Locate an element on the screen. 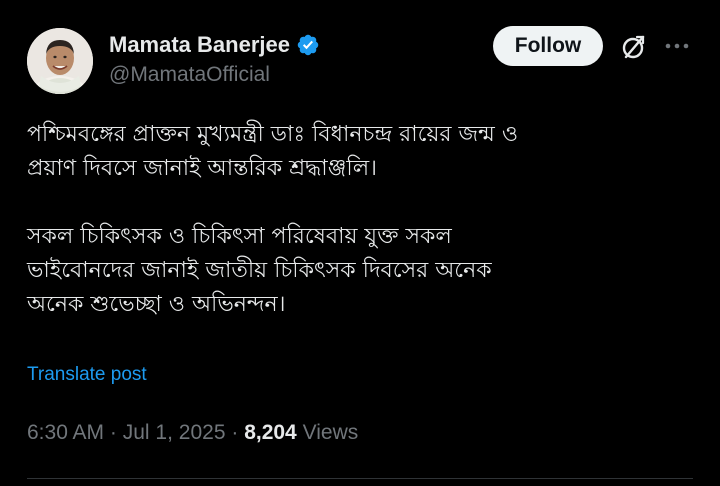 The image size is (720, 486). grok-icon is located at coordinates (634, 47).